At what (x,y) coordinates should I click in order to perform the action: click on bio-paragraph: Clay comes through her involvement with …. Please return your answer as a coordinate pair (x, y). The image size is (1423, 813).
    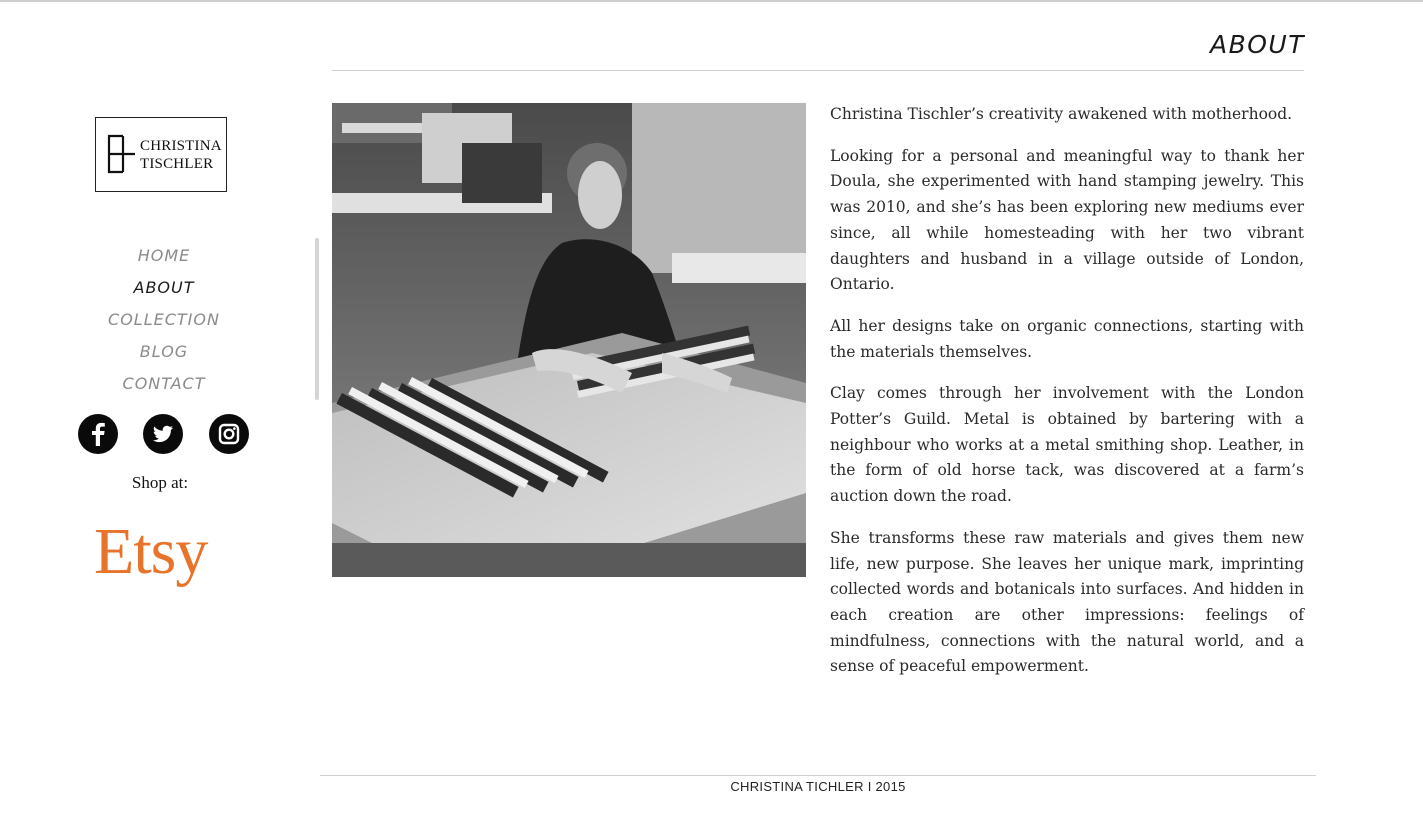
    Looking at the image, I should click on (1067, 445).